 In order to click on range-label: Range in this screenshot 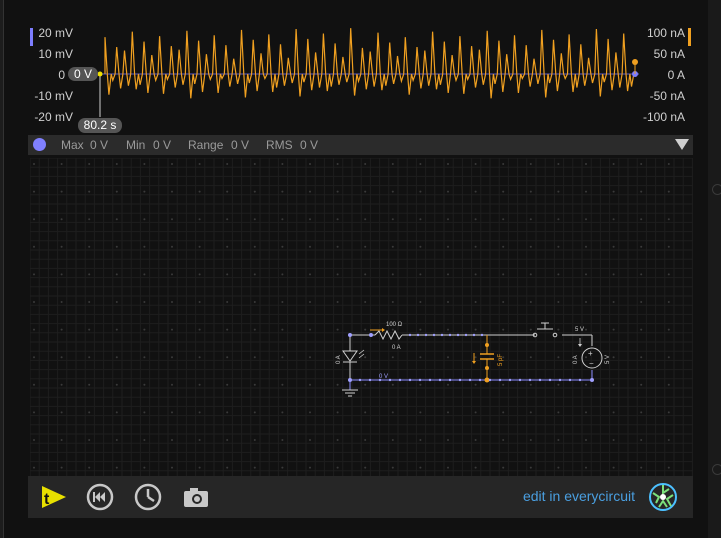, I will do `click(206, 145)`.